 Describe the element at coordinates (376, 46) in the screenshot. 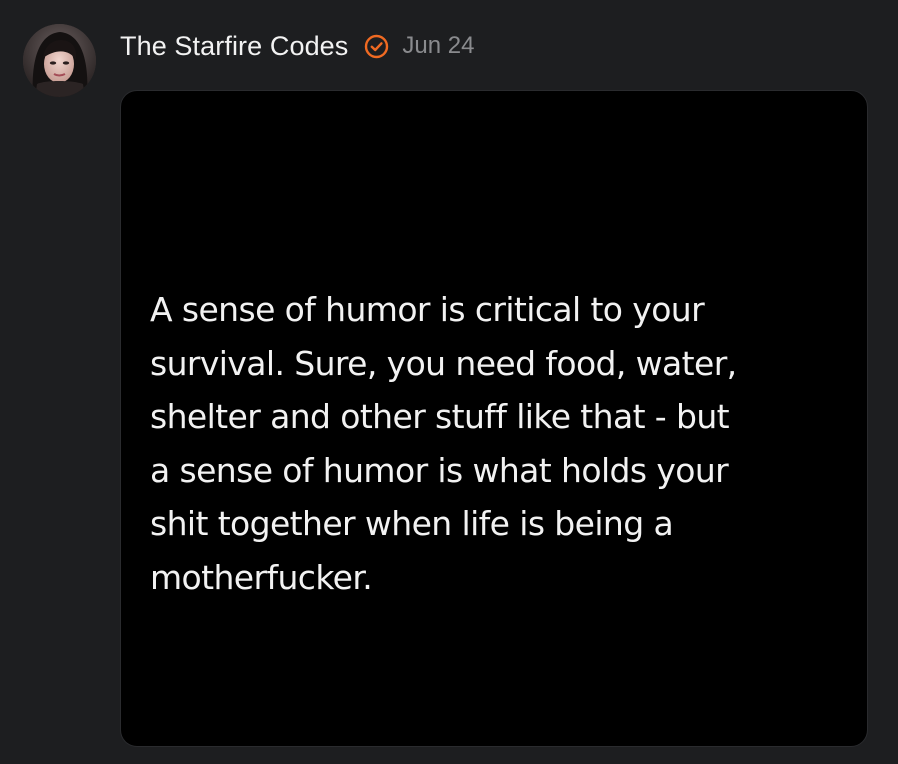

I see `check-circle-icon` at that location.